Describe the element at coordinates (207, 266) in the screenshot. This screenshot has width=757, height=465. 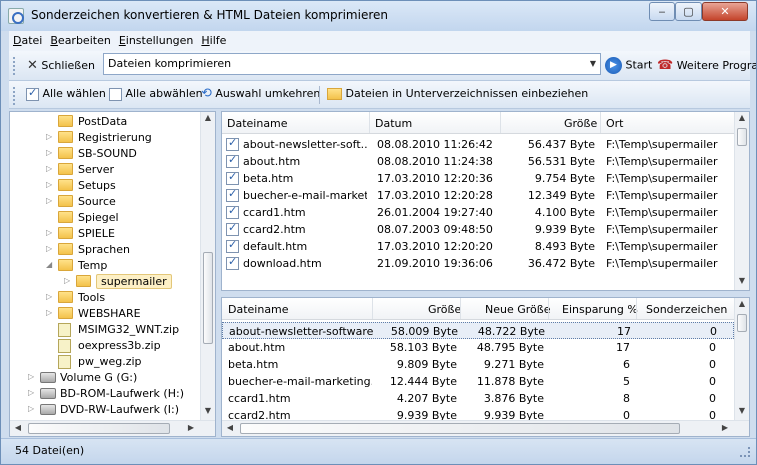
I see `tree-vertical-scrollbar: ▲ ▼` at that location.